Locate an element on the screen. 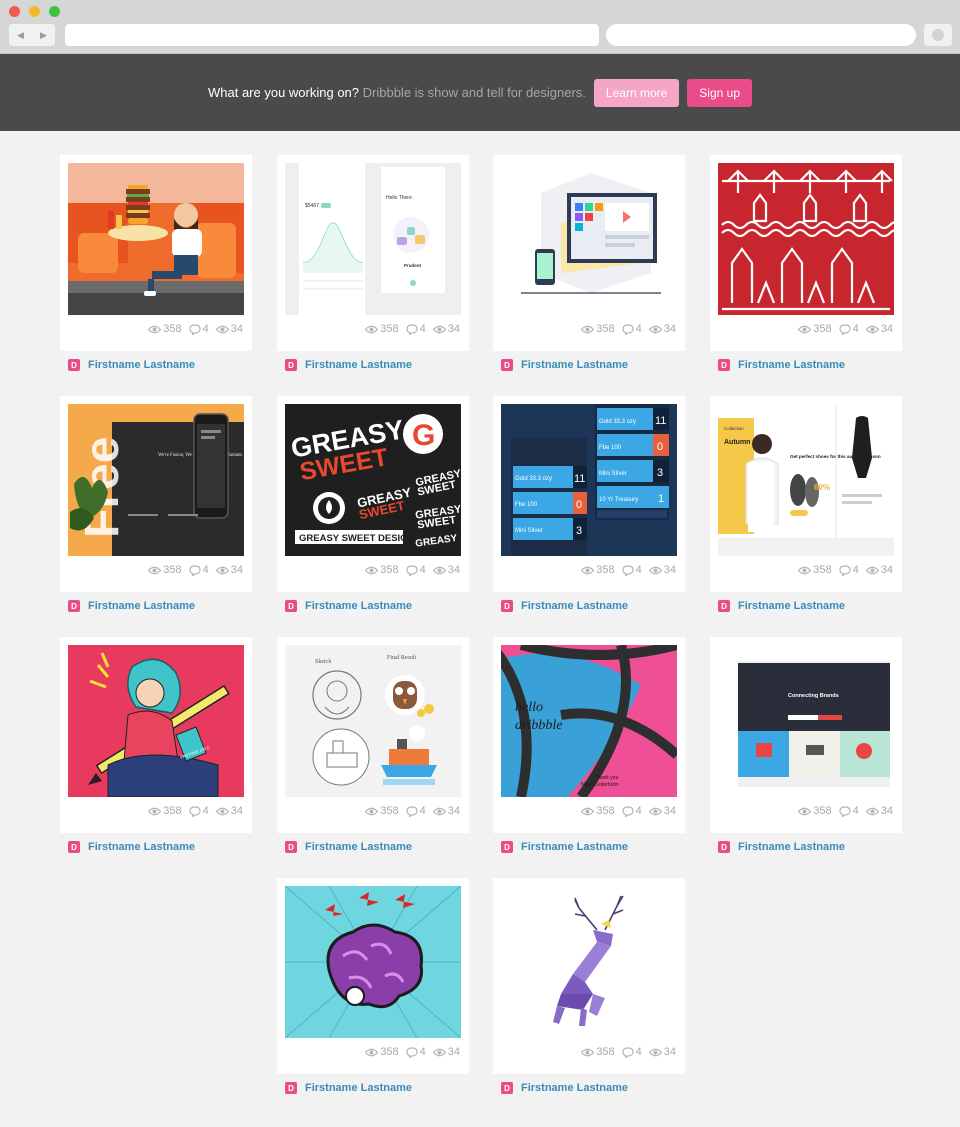  sign-up-button: Sign up is located at coordinates (719, 92).